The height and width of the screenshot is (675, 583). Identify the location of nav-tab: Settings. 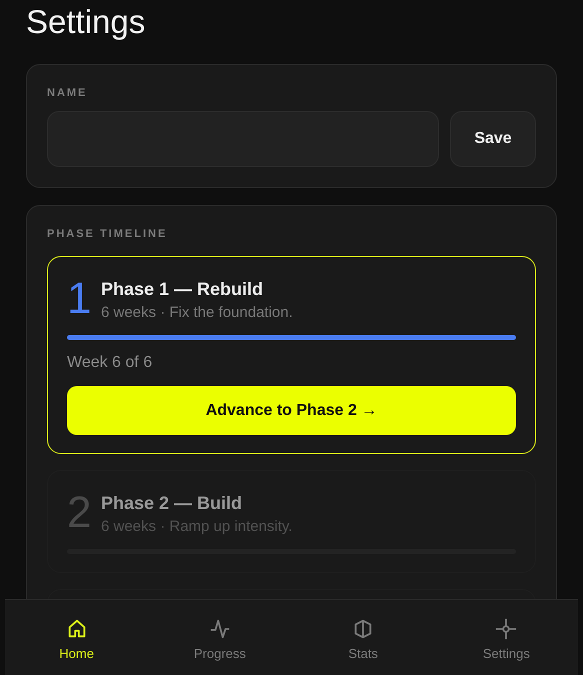
(506, 637).